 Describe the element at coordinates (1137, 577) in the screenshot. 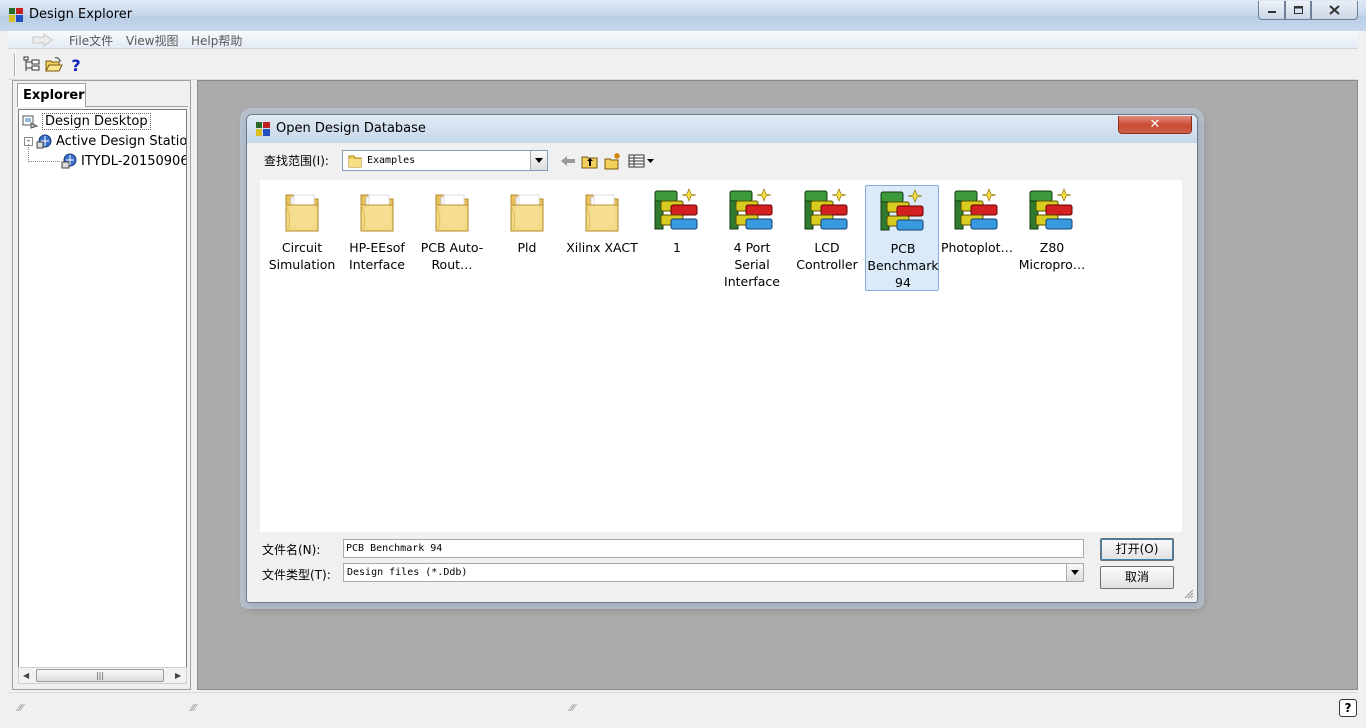

I see `cancel-button: 取消` at that location.